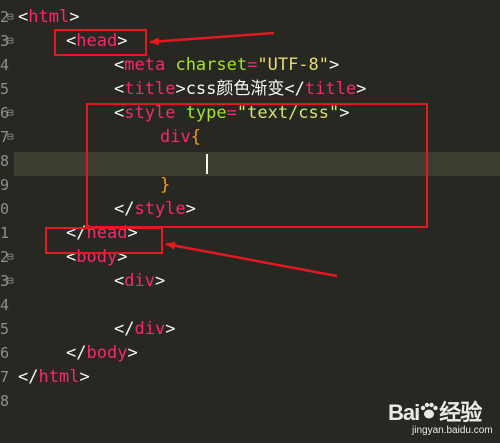 This screenshot has height=443, width=500. I want to click on code-line: <div>, so click(139, 281).